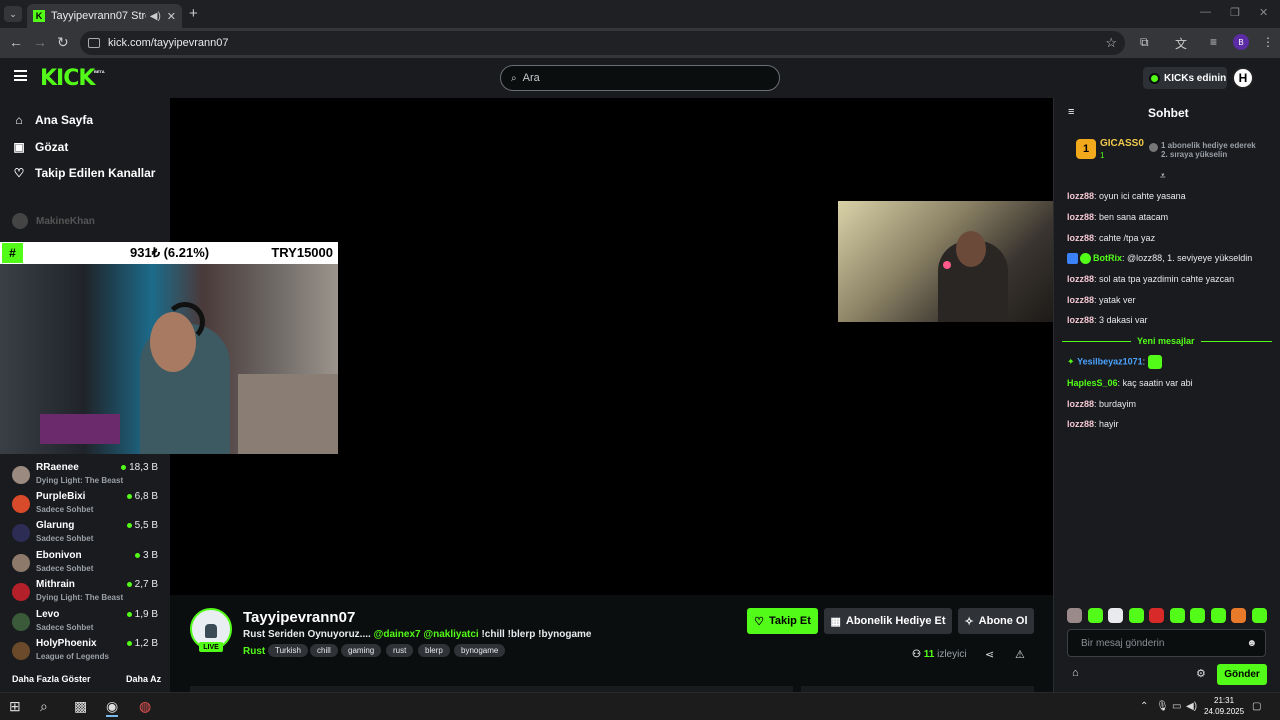 This screenshot has width=1280, height=720. I want to click on chat-store-icon: ⌂, so click(1075, 673).